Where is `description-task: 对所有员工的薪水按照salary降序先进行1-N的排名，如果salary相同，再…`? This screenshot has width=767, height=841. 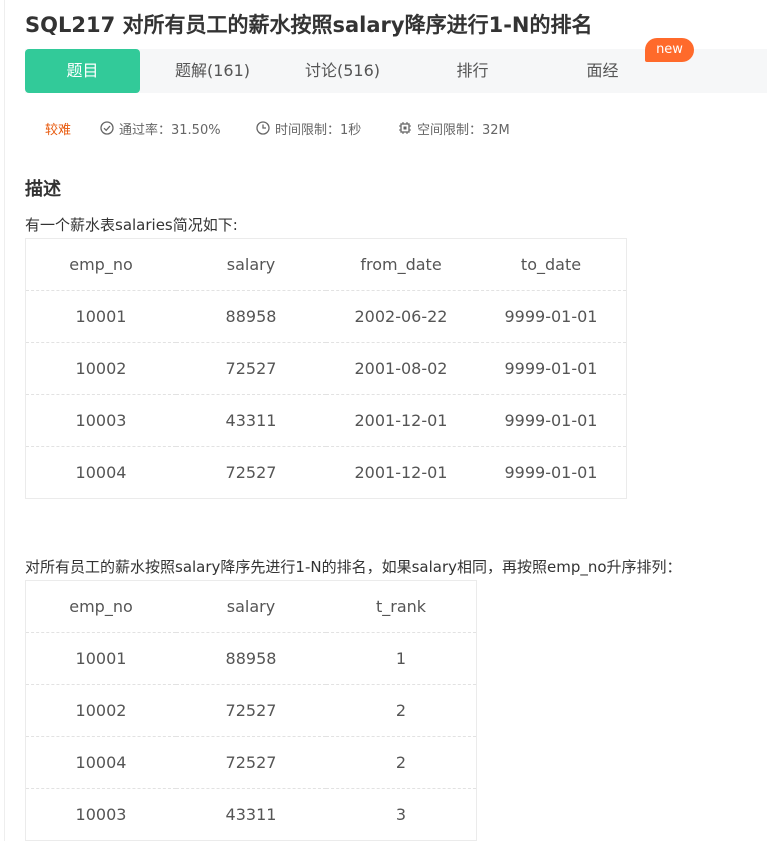 description-task: 对所有员工的薪水按照salary降序先进行1-N的排名，如果salary相同，再… is located at coordinates (353, 567).